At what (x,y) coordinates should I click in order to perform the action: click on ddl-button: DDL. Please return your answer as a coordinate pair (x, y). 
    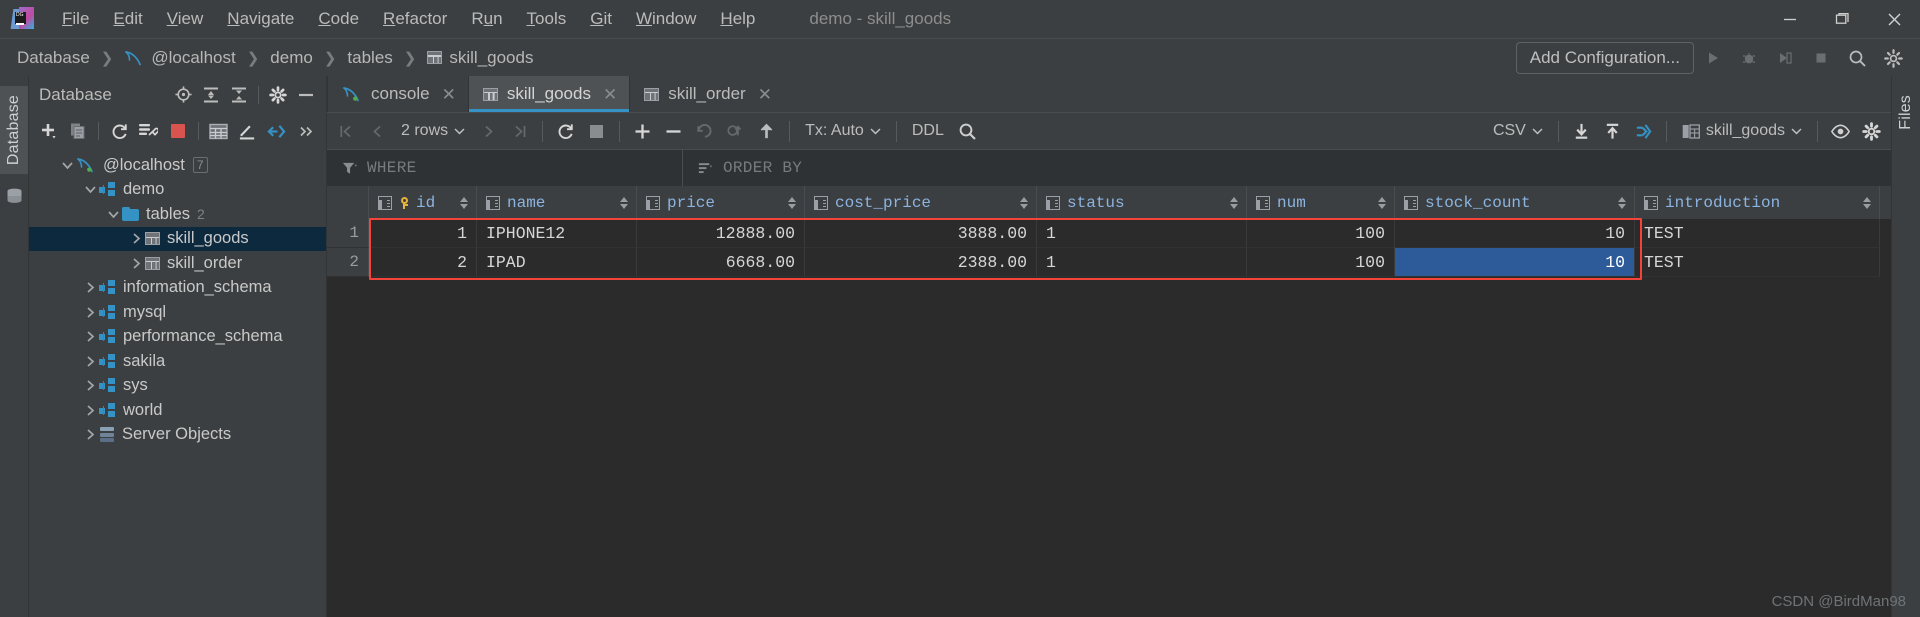
    Looking at the image, I should click on (928, 131).